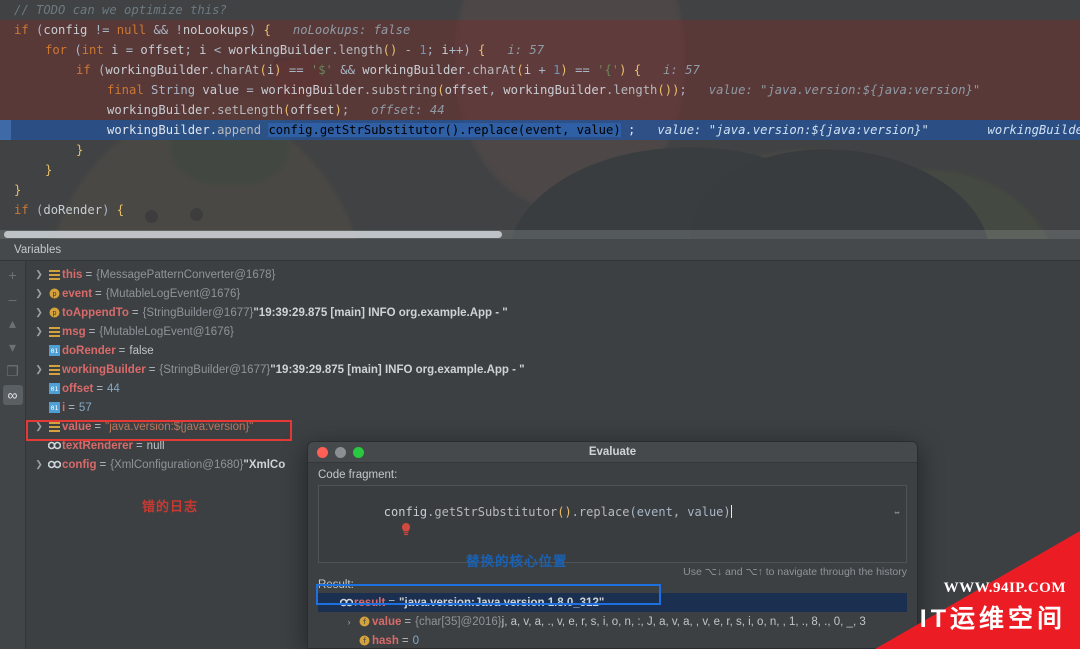  Describe the element at coordinates (54, 464) in the screenshot. I see `watch-icon` at that location.